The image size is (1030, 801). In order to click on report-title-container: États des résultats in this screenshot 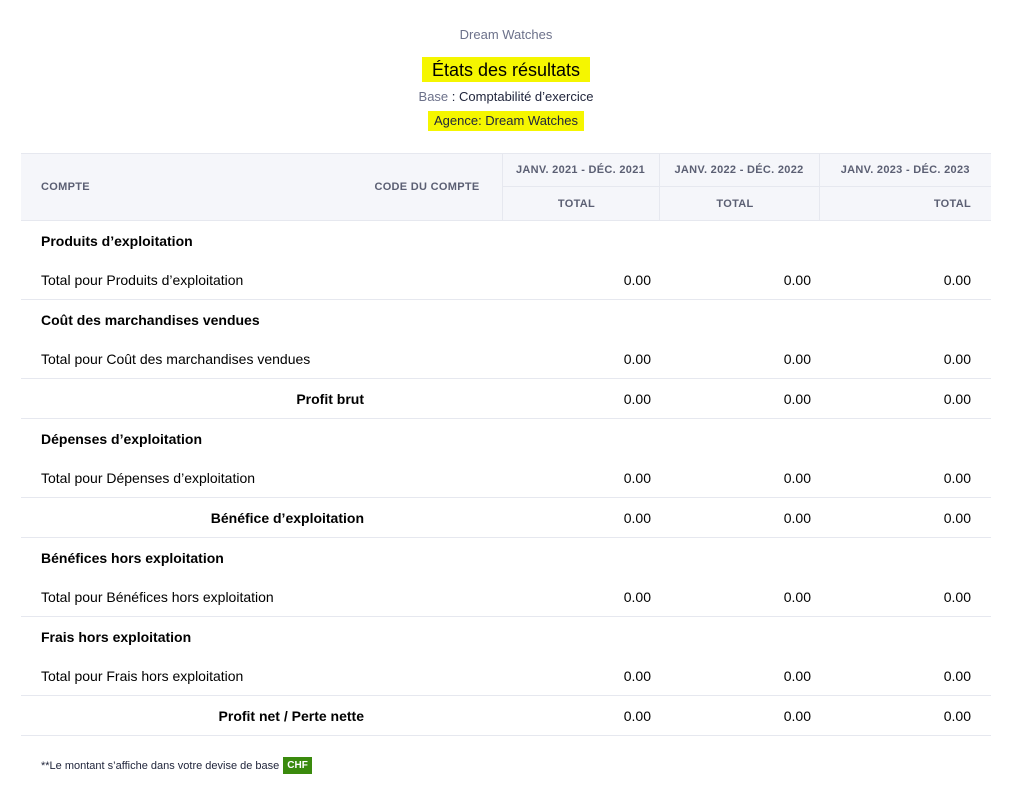, I will do `click(506, 69)`.